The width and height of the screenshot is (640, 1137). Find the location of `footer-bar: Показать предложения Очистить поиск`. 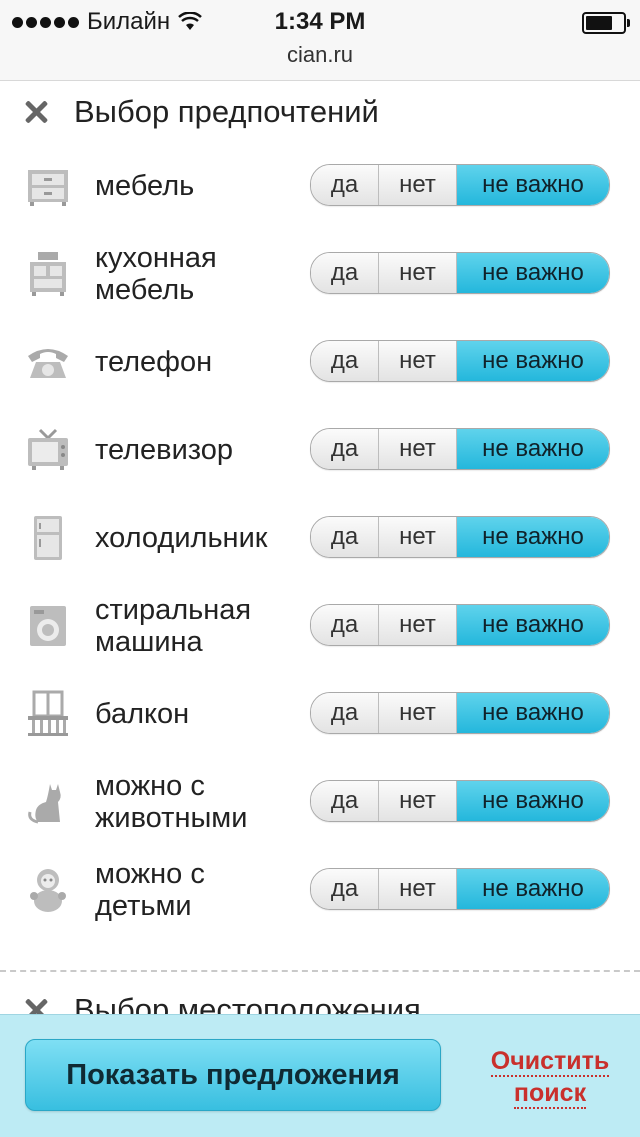

footer-bar: Показать предложения Очистить поиск is located at coordinates (320, 1075).